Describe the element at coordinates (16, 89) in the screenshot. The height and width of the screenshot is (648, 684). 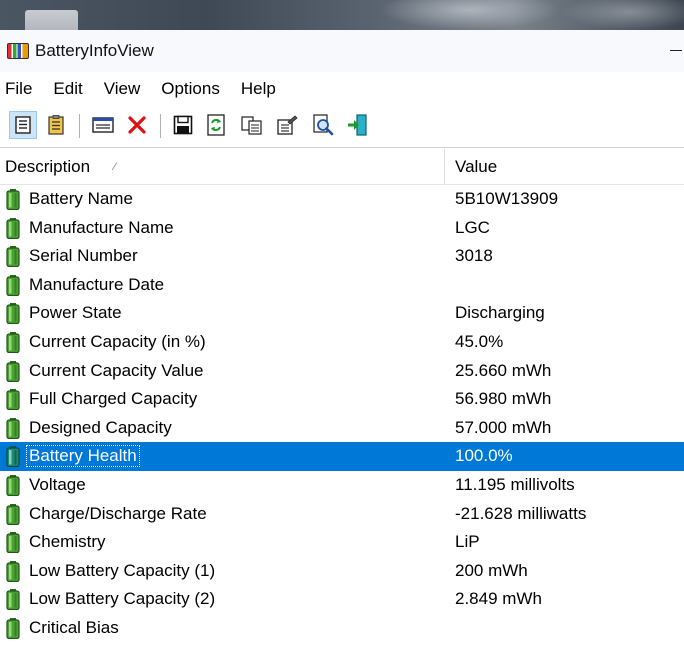
I see `menu-file: File` at that location.